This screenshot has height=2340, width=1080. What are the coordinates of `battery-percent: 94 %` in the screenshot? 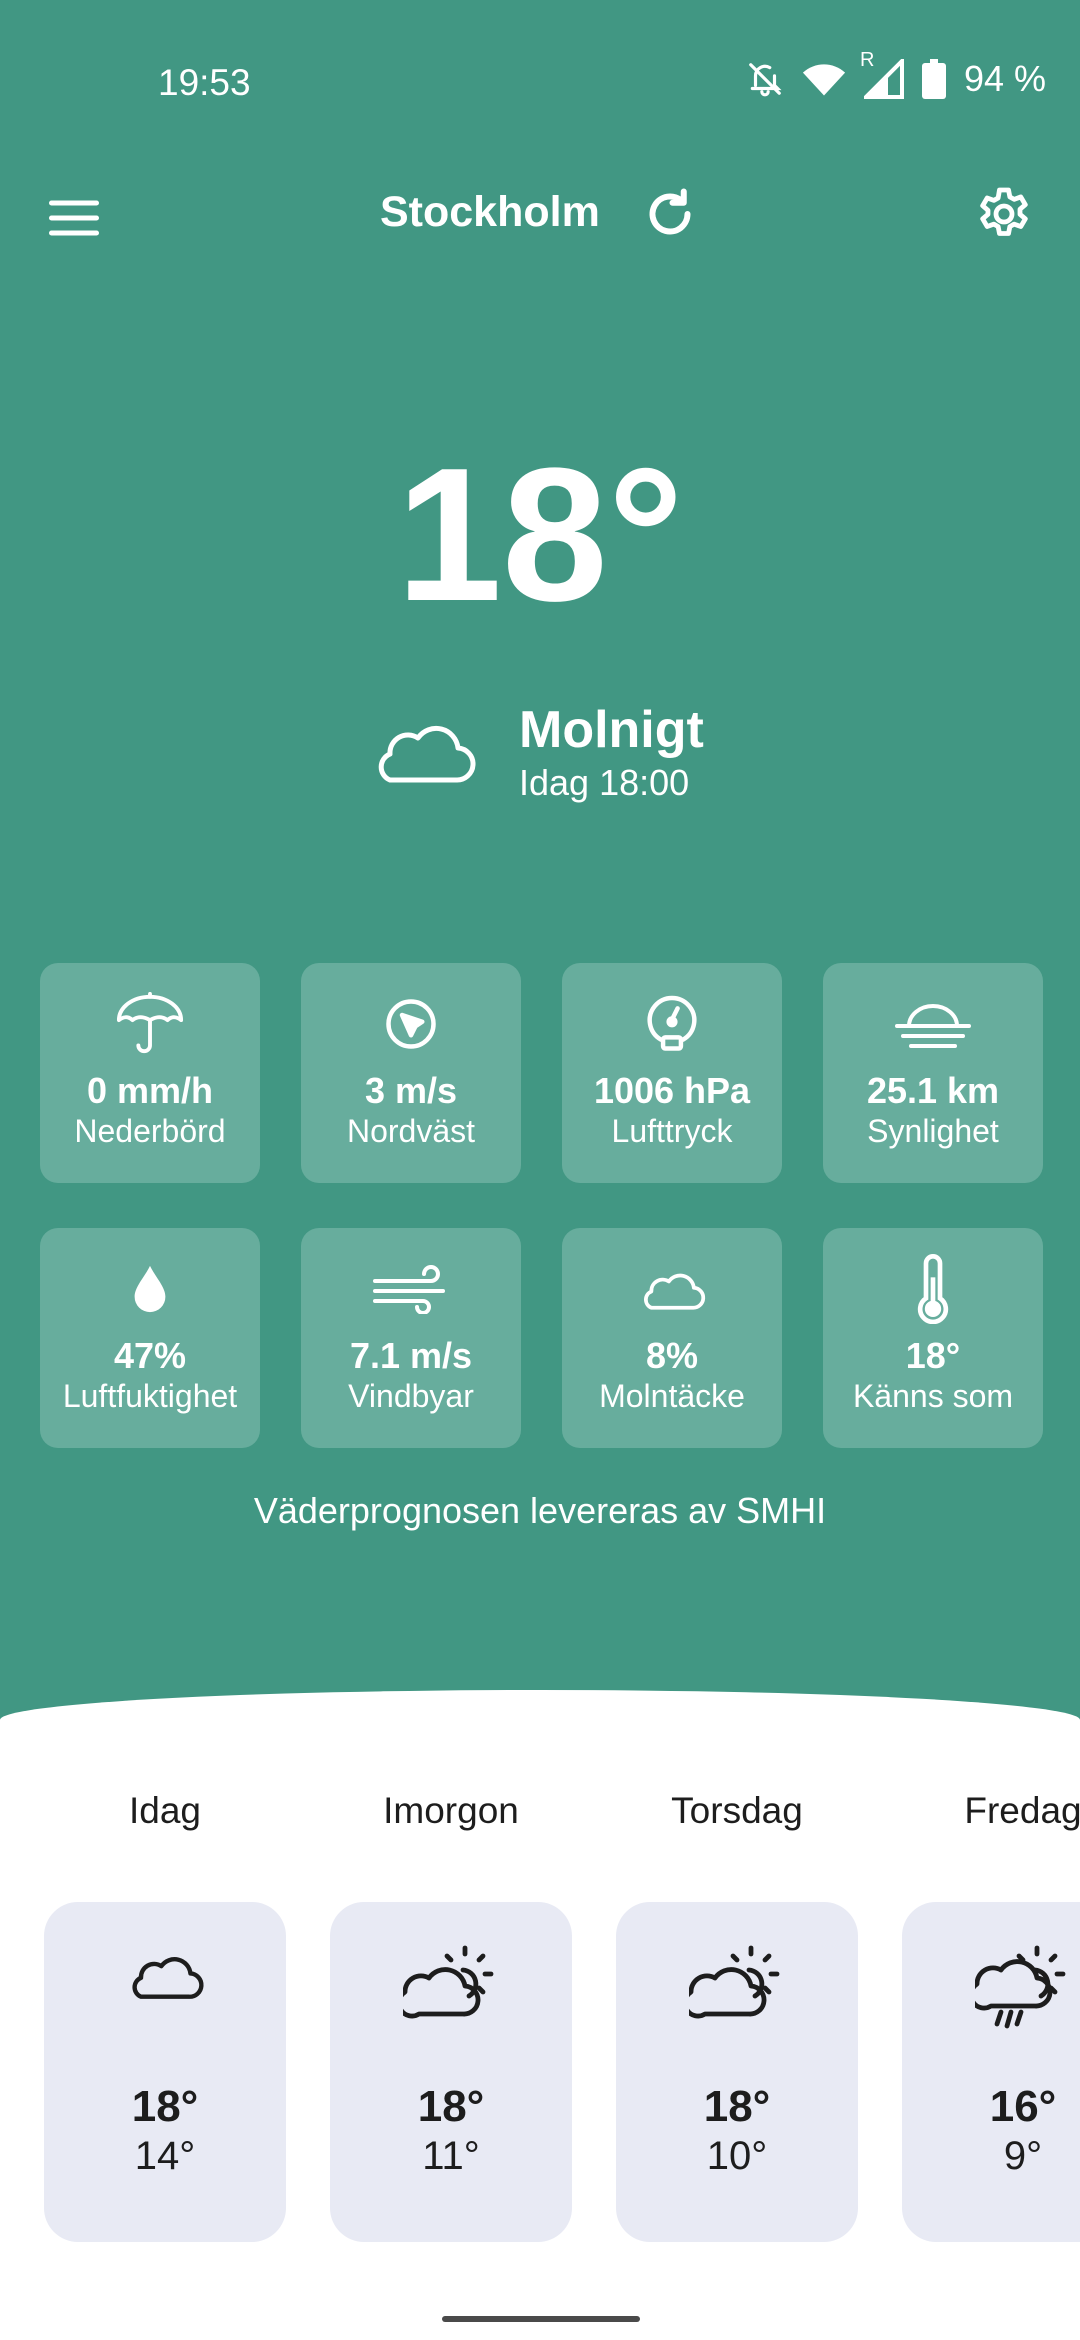 It's located at (1004, 78).